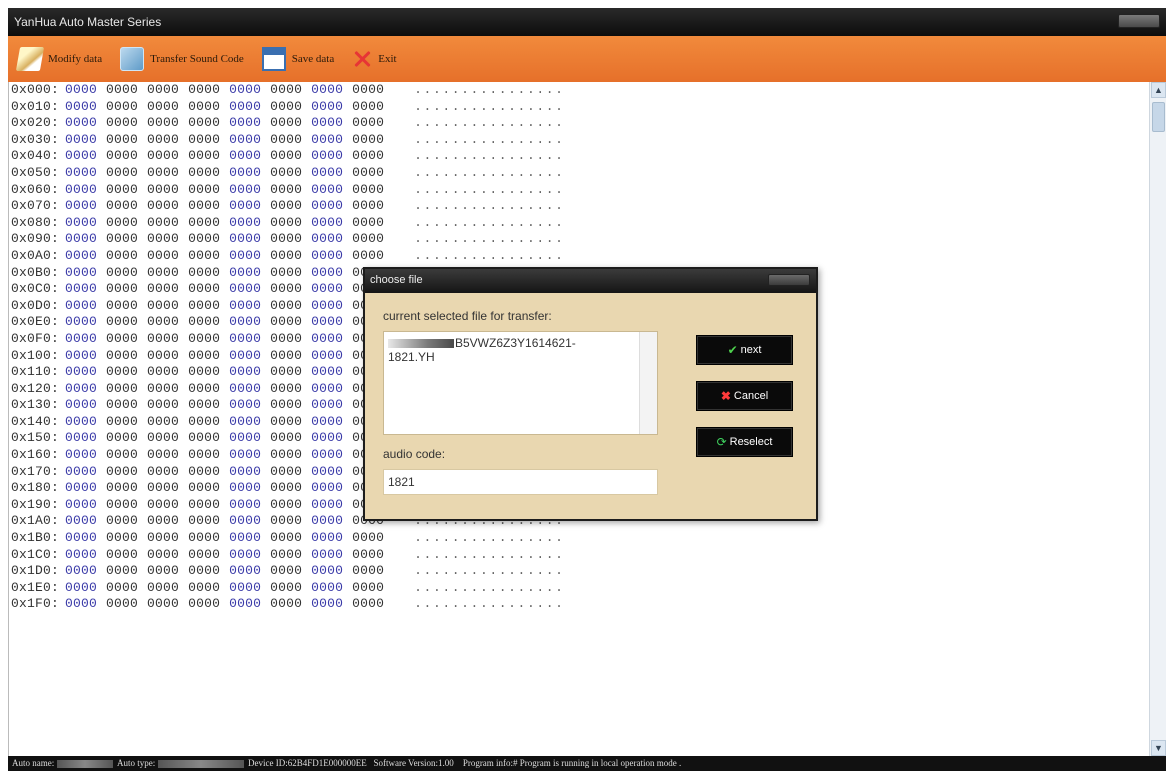  What do you see at coordinates (35, 338) in the screenshot?
I see `hex-address: 0x0F0:` at bounding box center [35, 338].